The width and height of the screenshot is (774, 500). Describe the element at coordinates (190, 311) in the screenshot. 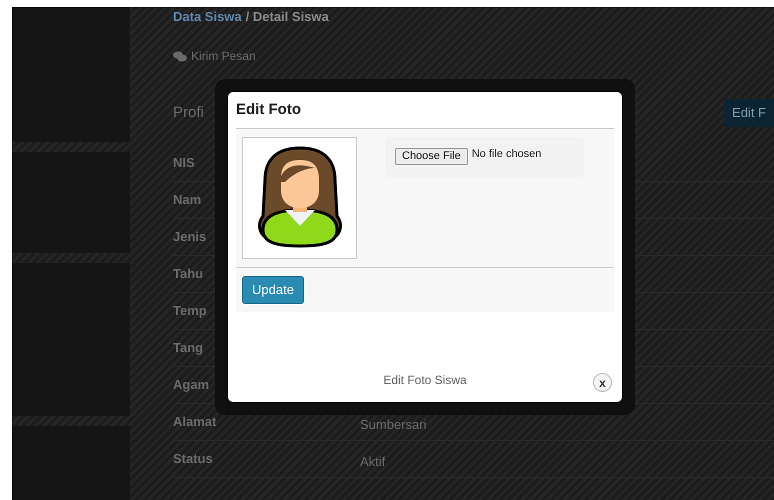

I see `field-label: Temp` at that location.